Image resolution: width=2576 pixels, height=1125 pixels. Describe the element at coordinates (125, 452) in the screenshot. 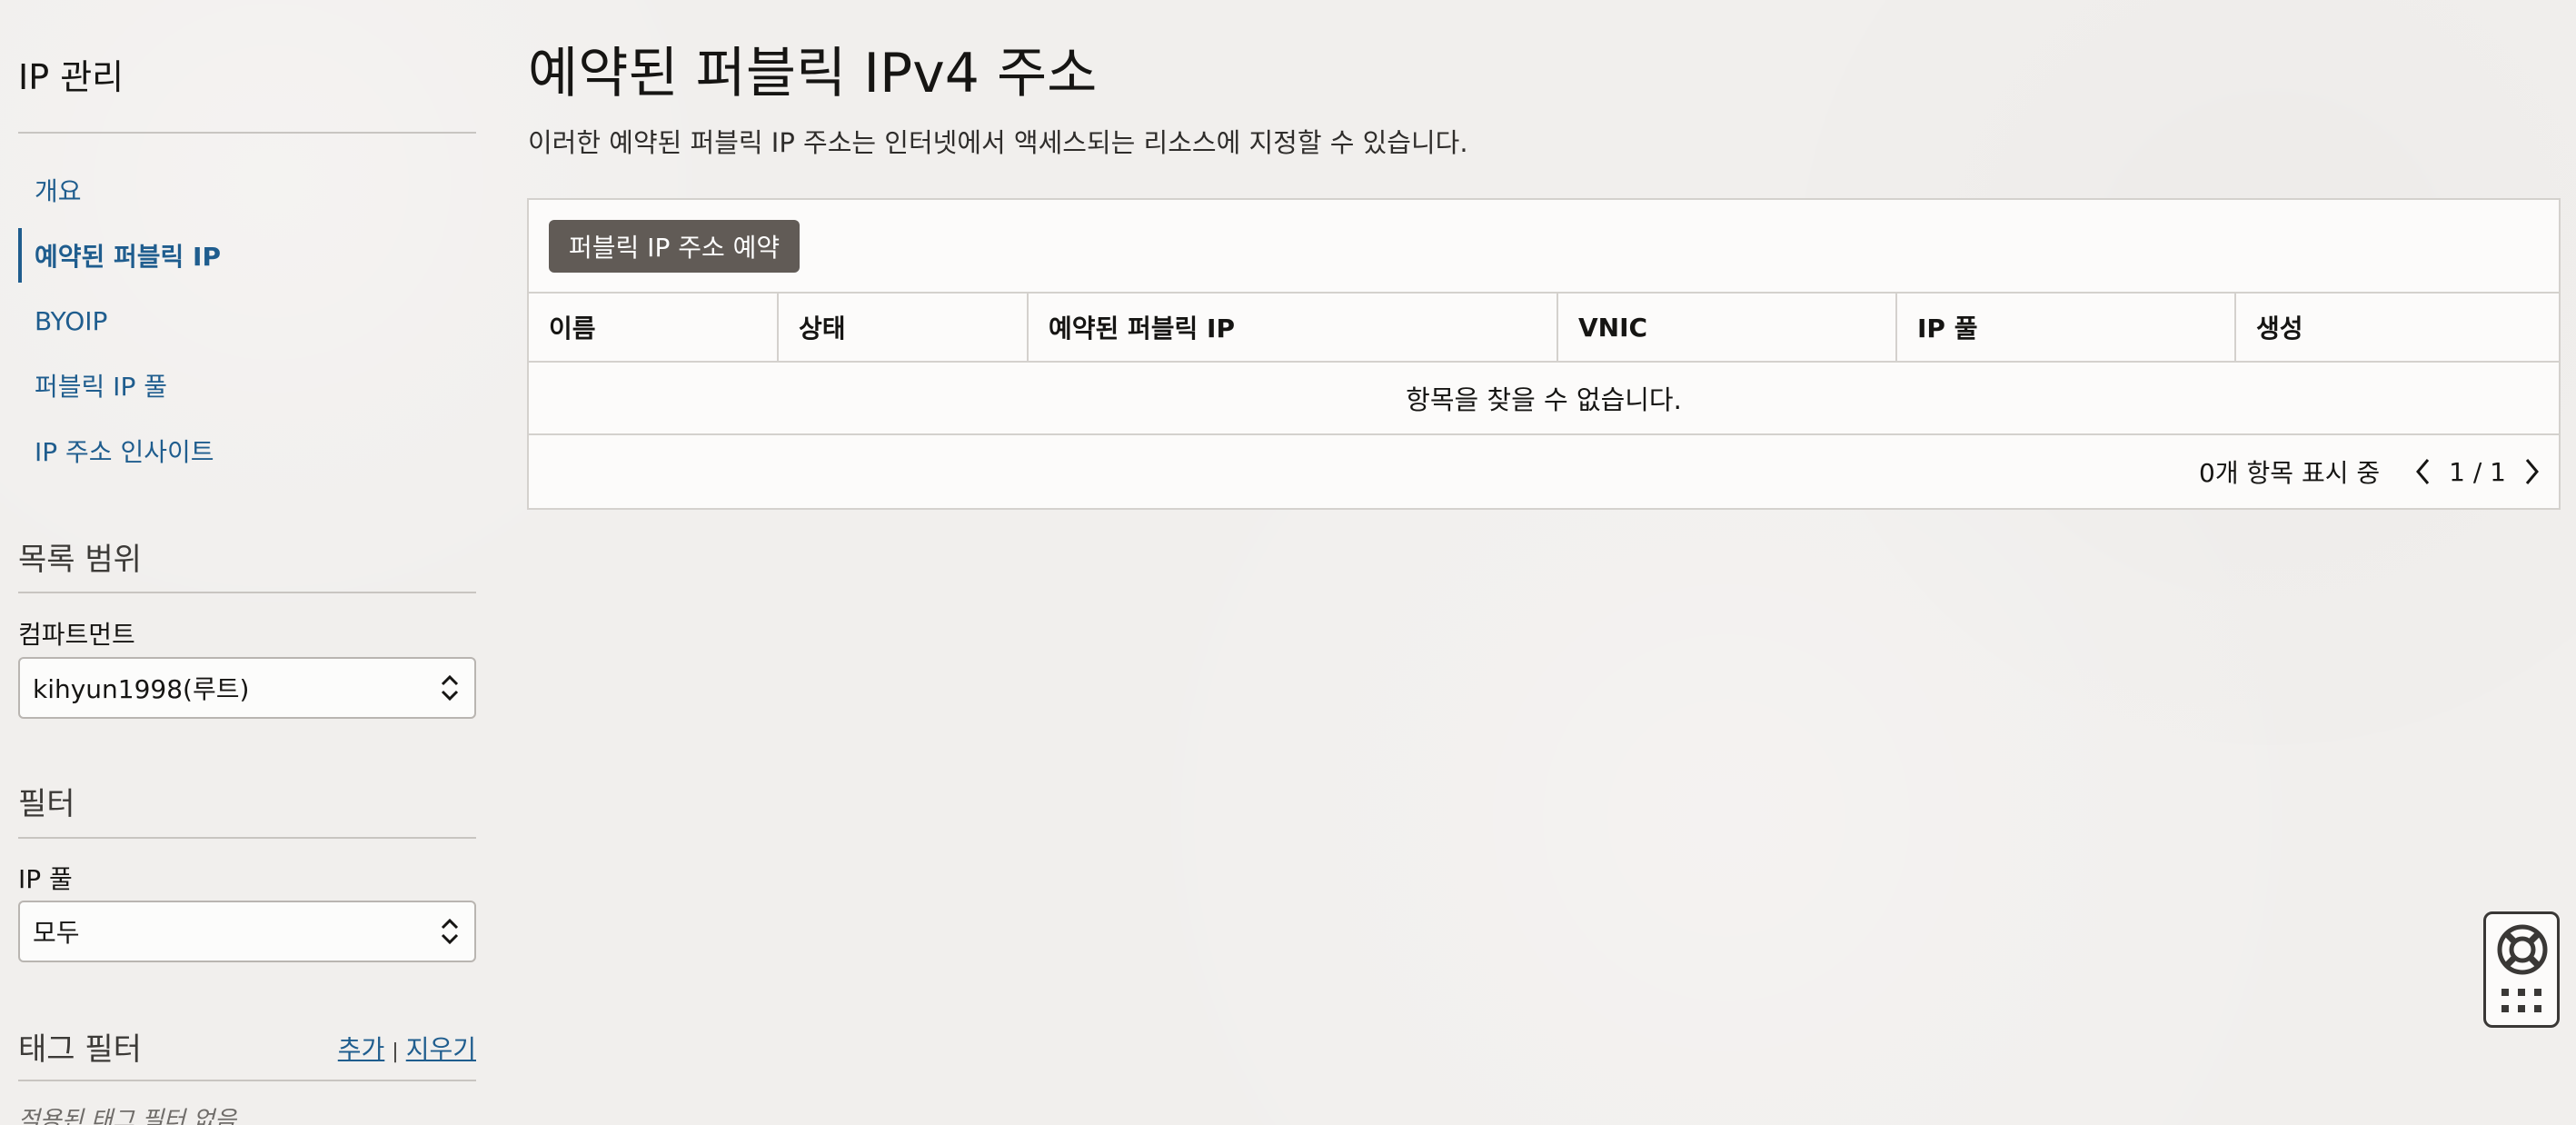

I see `sidebar-item-label: IP 주소 인사이트` at that location.